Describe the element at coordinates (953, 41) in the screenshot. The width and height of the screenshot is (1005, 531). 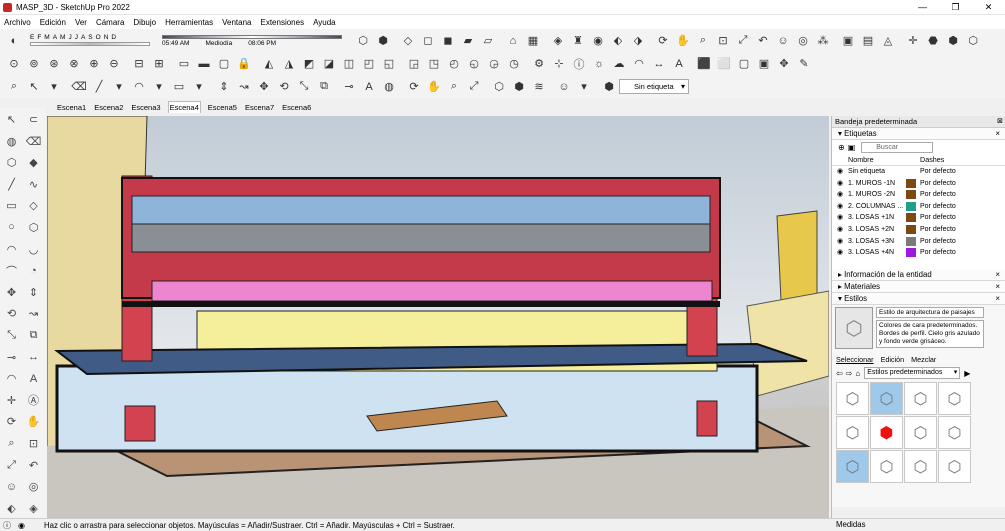
I see `component-attributes-icon: ⬢` at that location.